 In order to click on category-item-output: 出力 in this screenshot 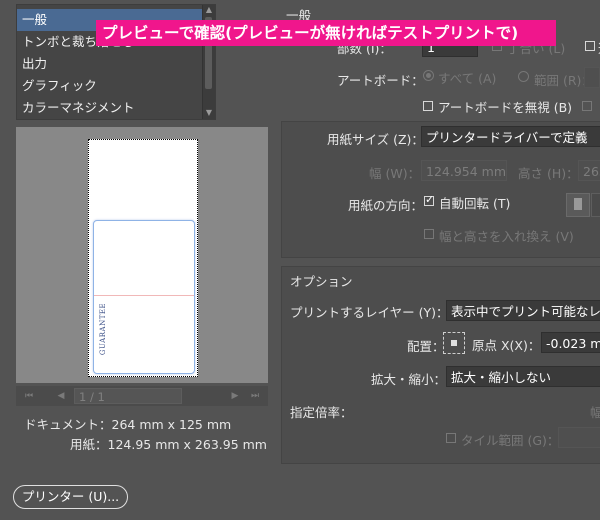, I will do `click(110, 64)`.